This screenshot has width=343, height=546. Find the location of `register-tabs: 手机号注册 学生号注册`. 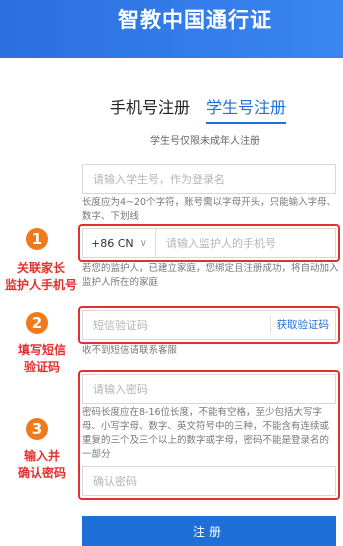

register-tabs: 手机号注册 学生号注册 is located at coordinates (198, 109).